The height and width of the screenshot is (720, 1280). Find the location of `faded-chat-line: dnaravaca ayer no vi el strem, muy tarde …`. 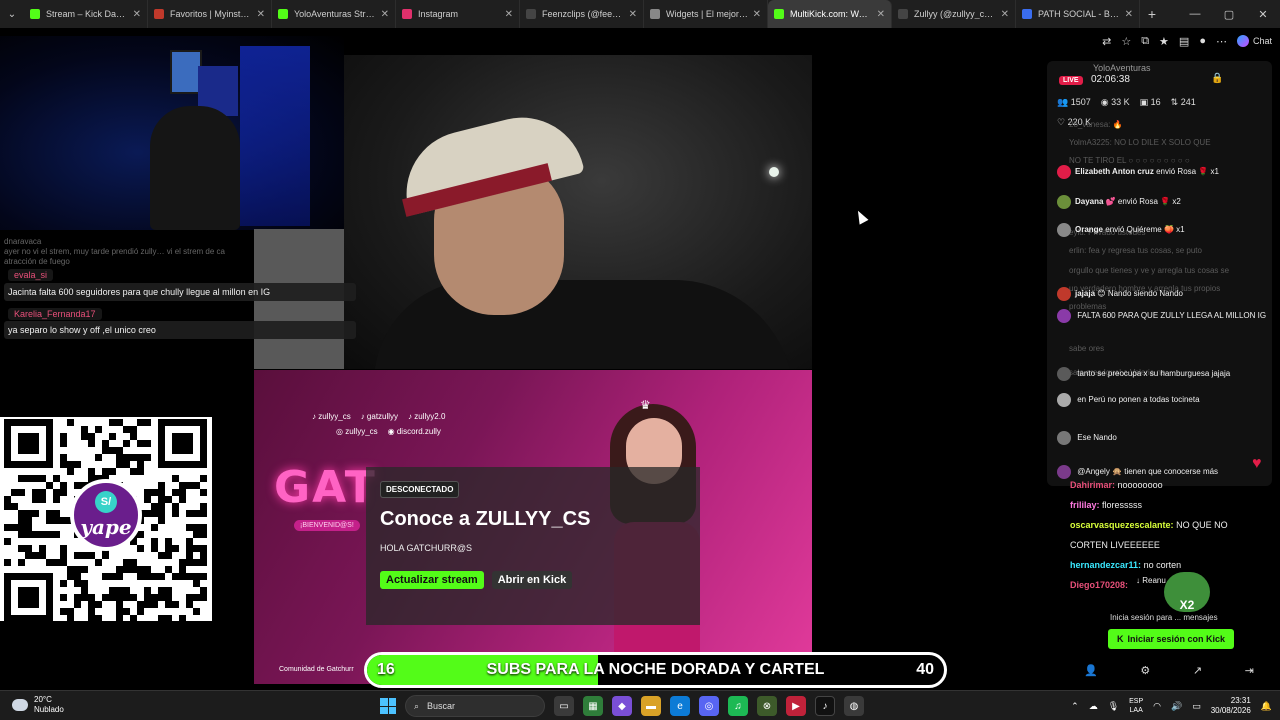

faded-chat-line: dnaravaca ayer no vi el strem, muy tarde … is located at coordinates (114, 251).